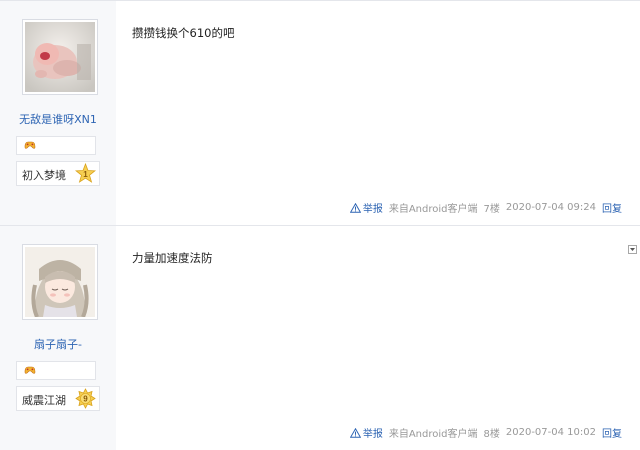  I want to click on user-level-box: 威震江湖 9, so click(58, 398).